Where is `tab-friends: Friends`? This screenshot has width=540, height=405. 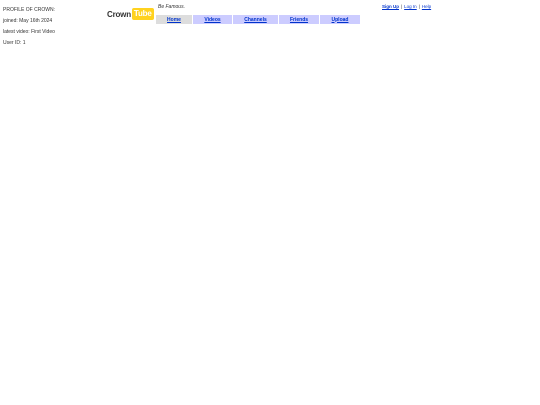
tab-friends: Friends is located at coordinates (299, 19).